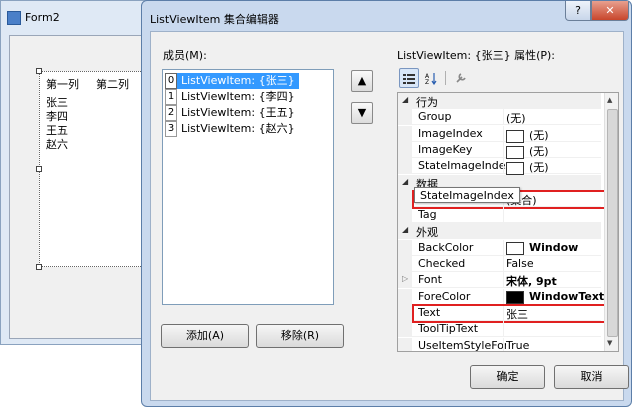 The width and height of the screenshot is (640, 413). I want to click on property-grid-scrollbar: ▲ ▼, so click(611, 222).